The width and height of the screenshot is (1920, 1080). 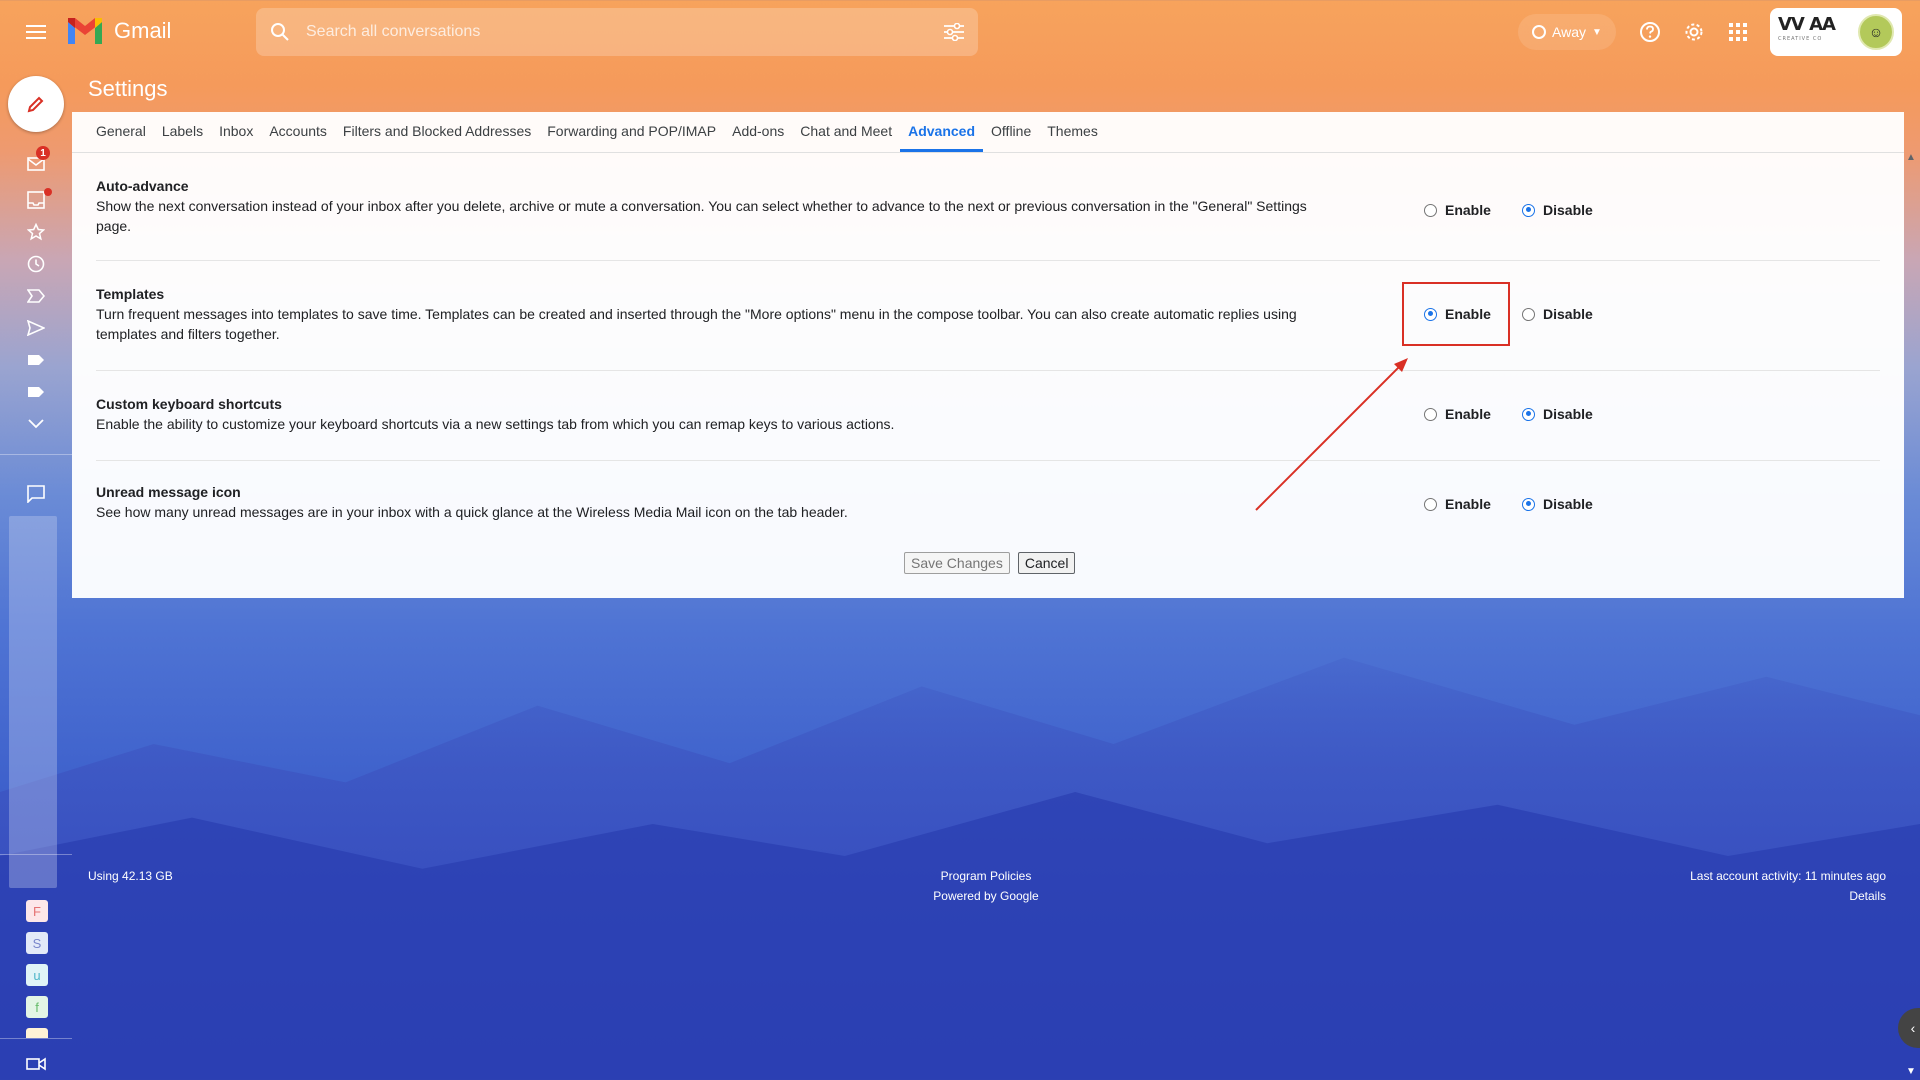 I want to click on apps-grid-icon, so click(x=1738, y=32).